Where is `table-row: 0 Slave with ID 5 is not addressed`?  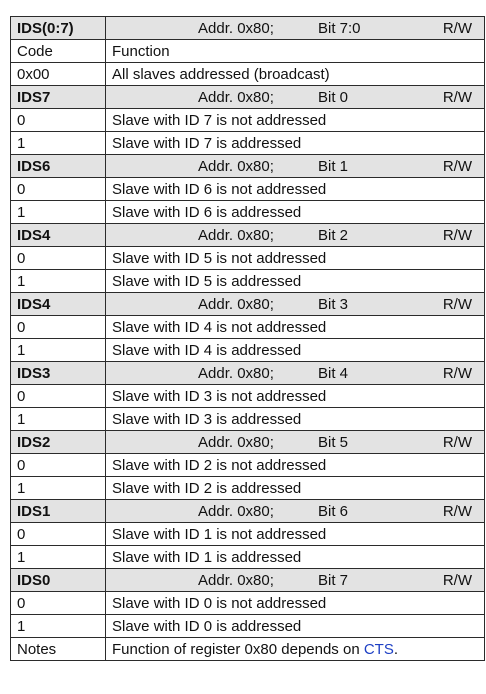
table-row: 0 Slave with ID 5 is not addressed is located at coordinates (247, 258).